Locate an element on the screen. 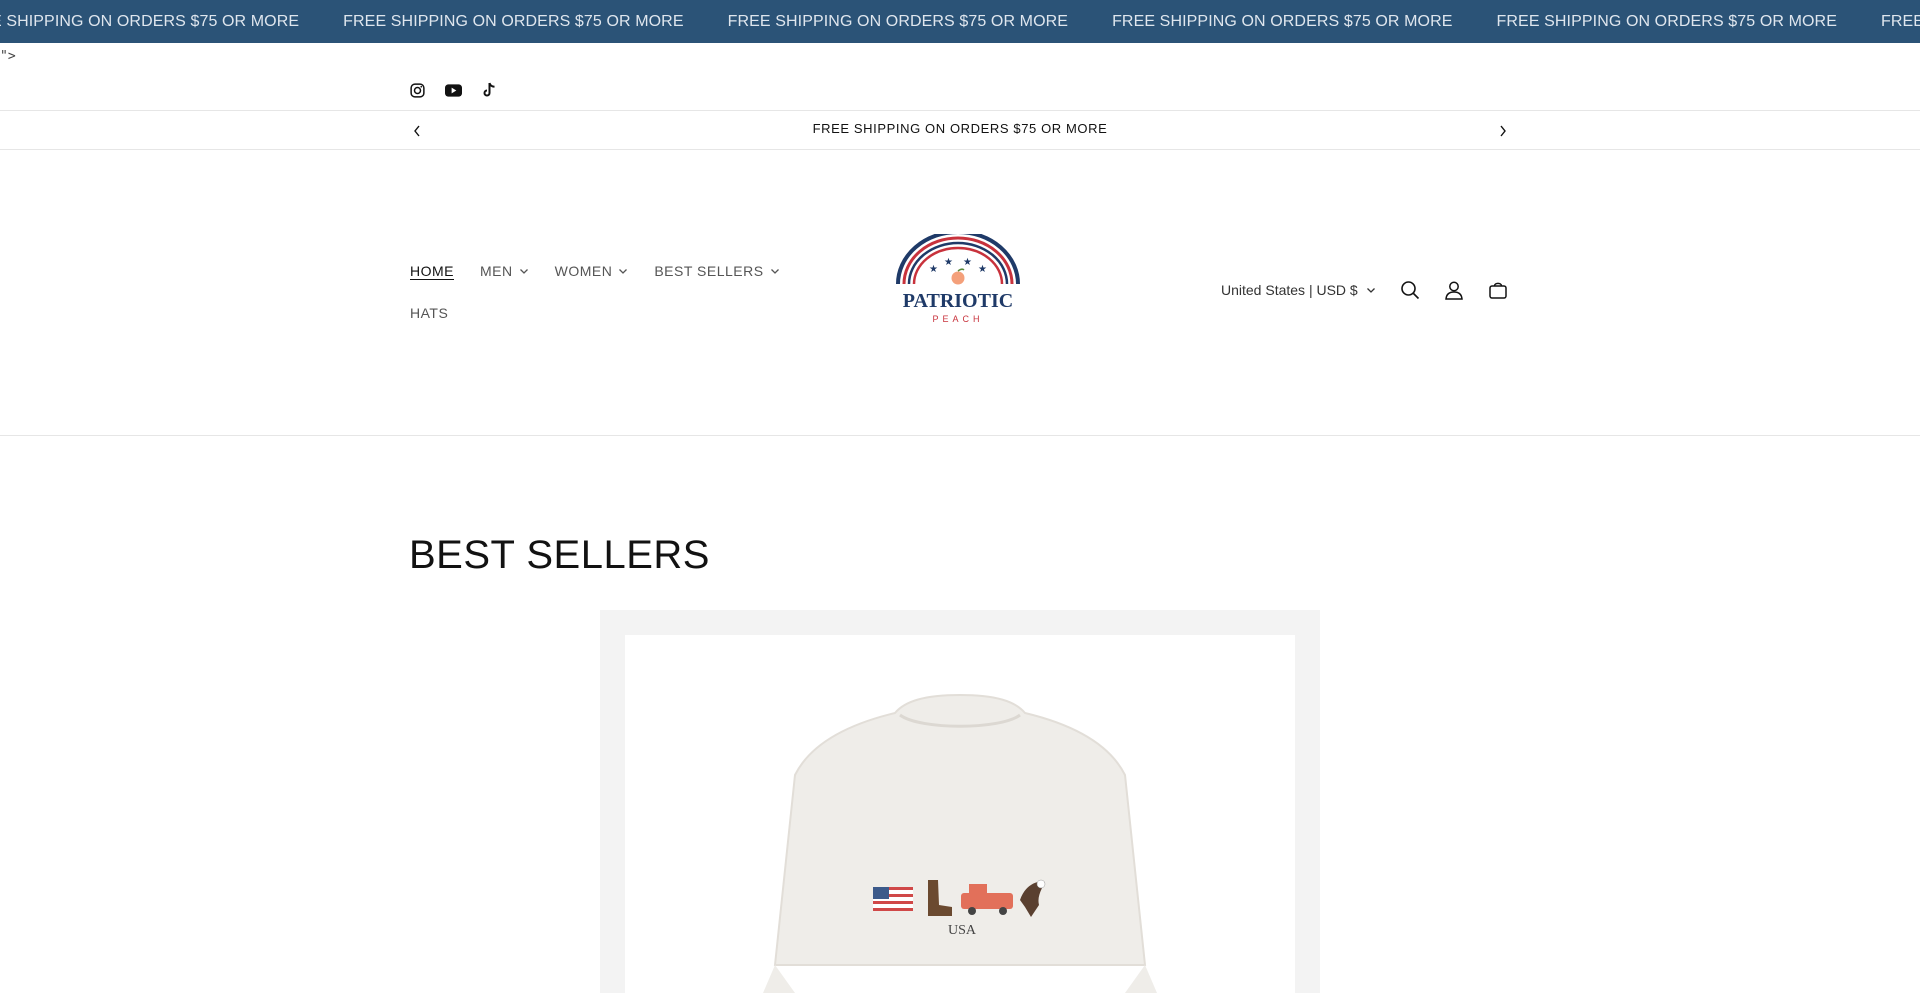  nav-item-home: HOME is located at coordinates (432, 271).